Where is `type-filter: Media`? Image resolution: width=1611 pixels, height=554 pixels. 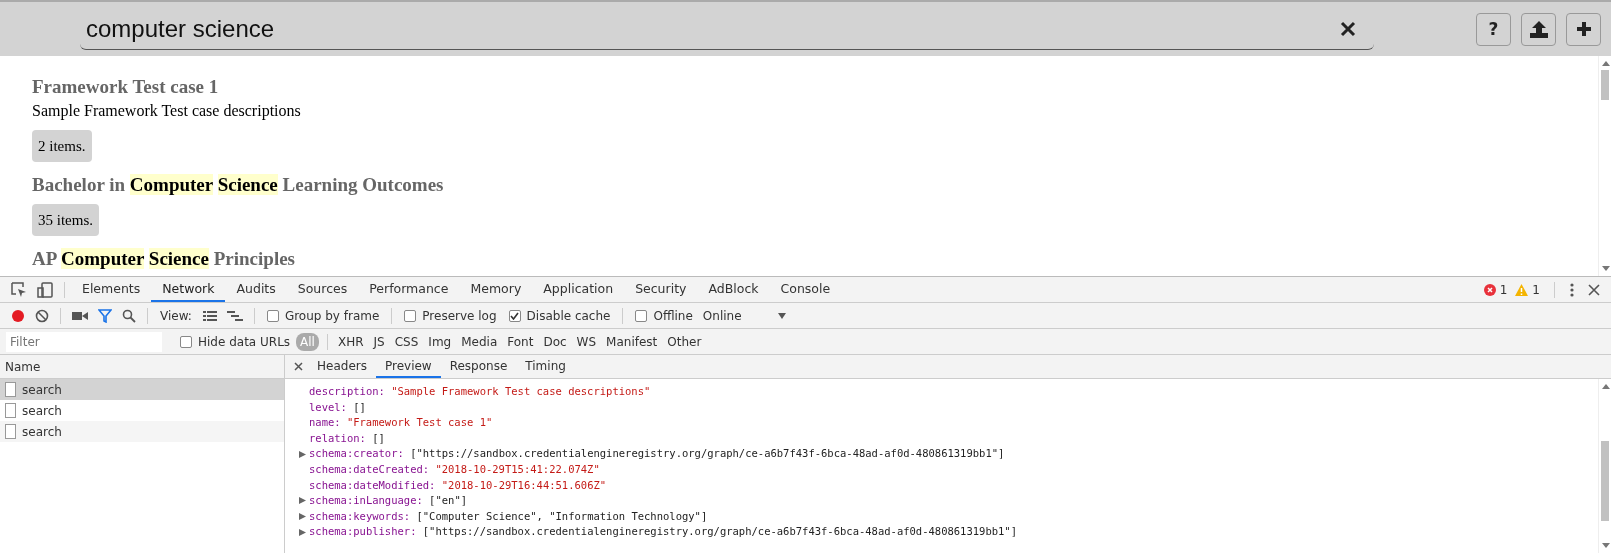
type-filter: Media is located at coordinates (479, 341).